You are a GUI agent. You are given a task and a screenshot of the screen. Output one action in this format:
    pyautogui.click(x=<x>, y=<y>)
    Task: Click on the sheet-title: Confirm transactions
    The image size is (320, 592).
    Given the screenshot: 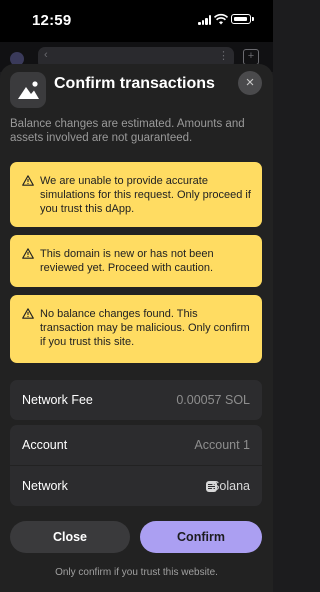 What is the action you would take?
    pyautogui.click(x=134, y=83)
    